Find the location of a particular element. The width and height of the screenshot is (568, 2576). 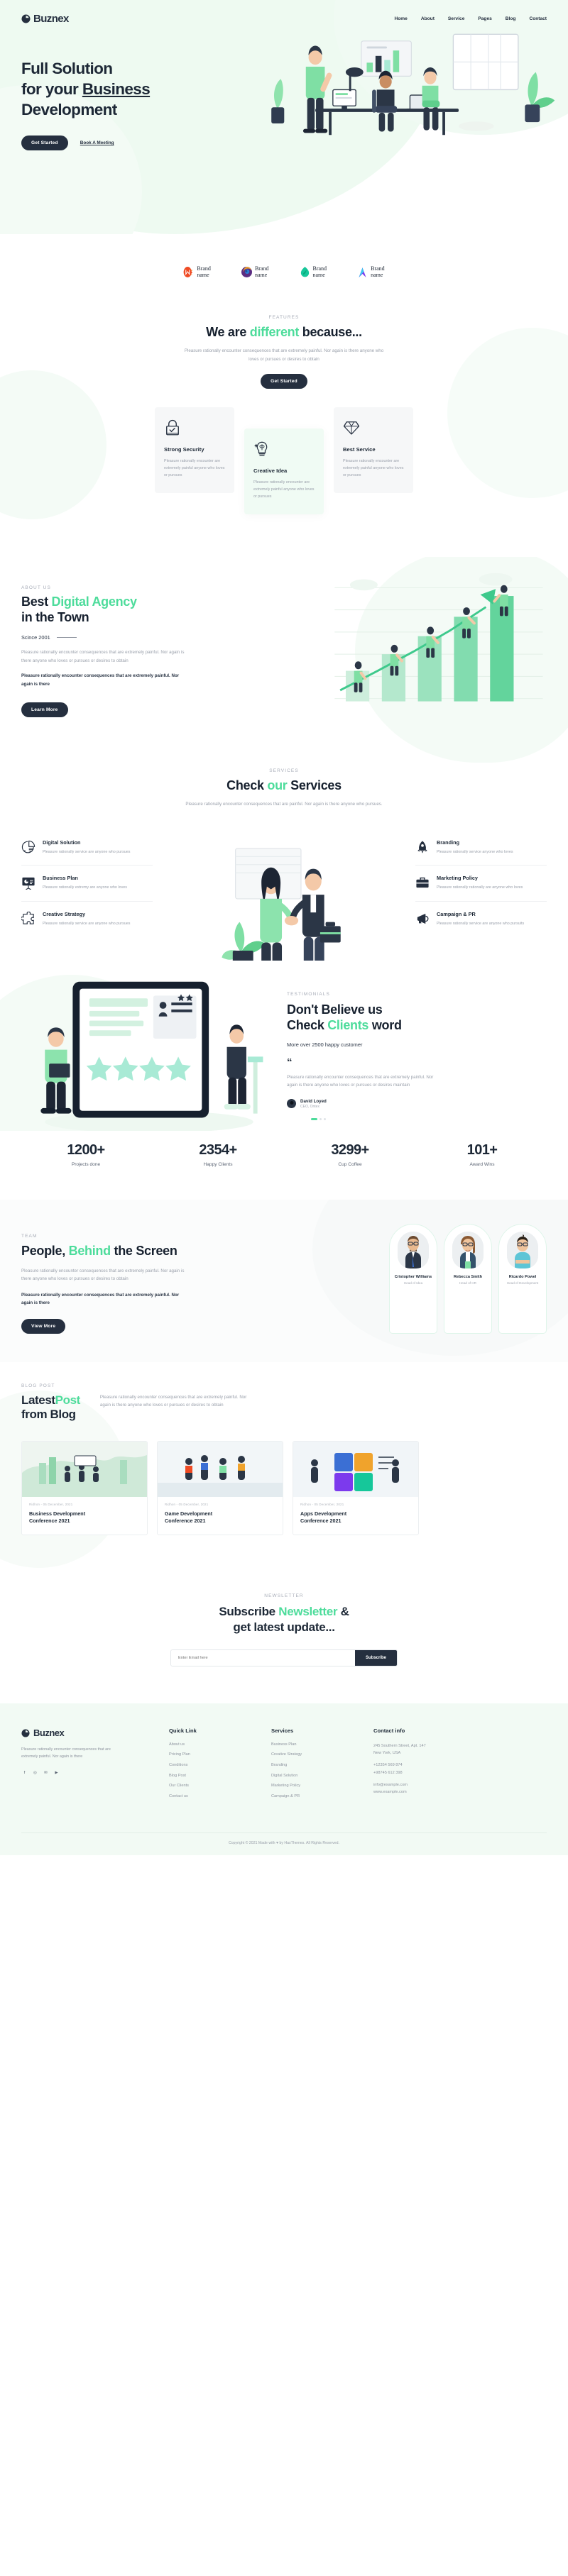

features-title-accent: different is located at coordinates (274, 332).